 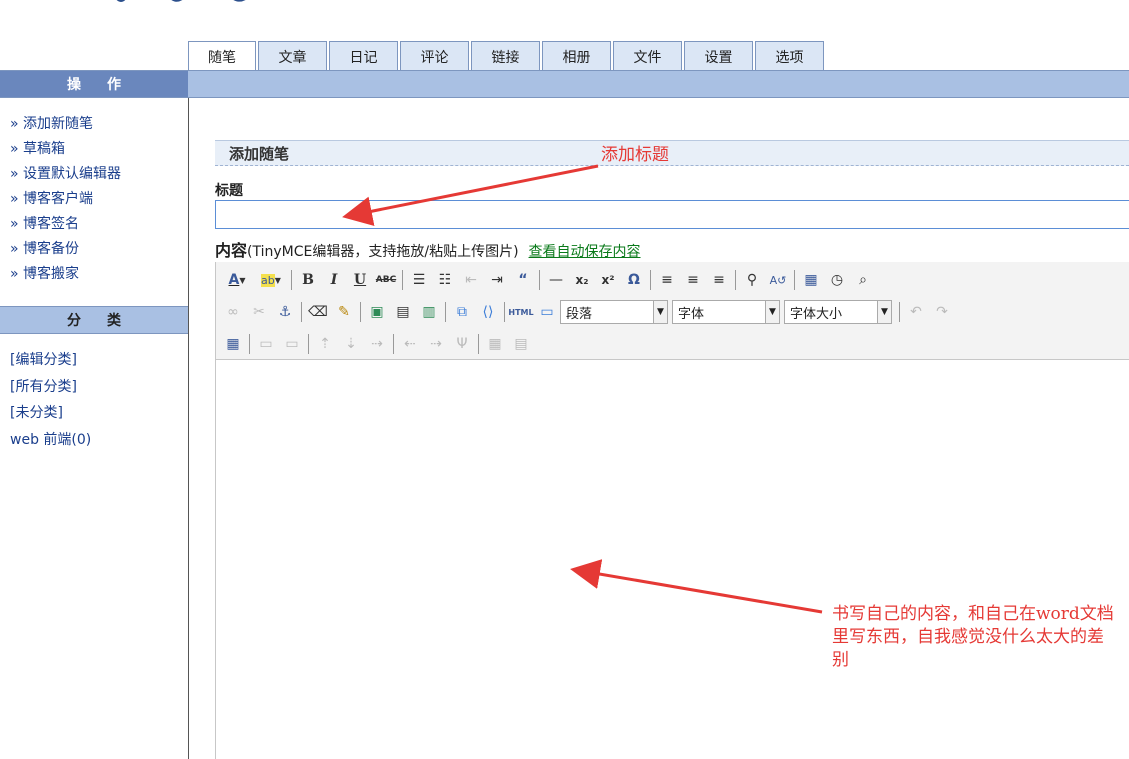 I want to click on align-center-icon: ≡, so click(x=693, y=280).